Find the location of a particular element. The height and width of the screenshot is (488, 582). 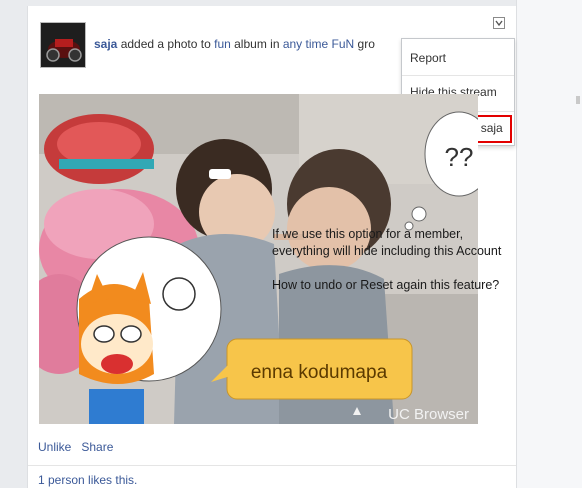

group-link: any time FuN is located at coordinates (318, 44).